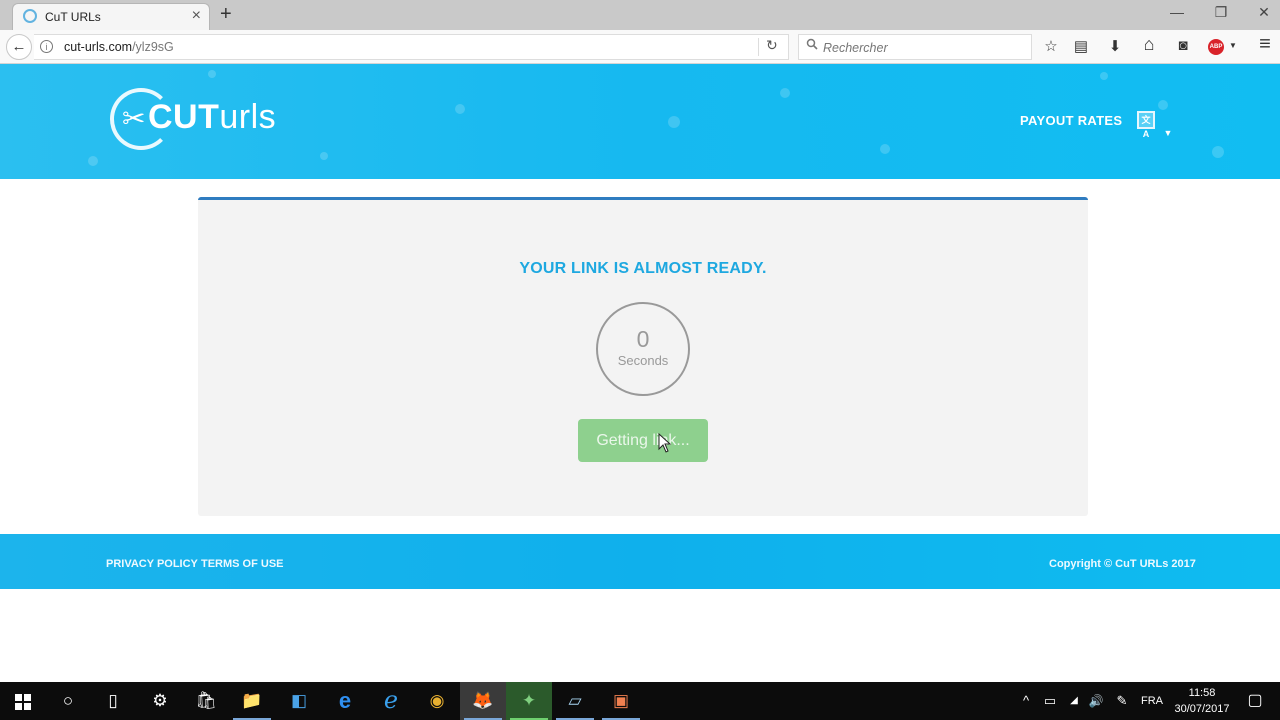  What do you see at coordinates (206, 701) in the screenshot?
I see `taskbar-store-icon: 🛍` at bounding box center [206, 701].